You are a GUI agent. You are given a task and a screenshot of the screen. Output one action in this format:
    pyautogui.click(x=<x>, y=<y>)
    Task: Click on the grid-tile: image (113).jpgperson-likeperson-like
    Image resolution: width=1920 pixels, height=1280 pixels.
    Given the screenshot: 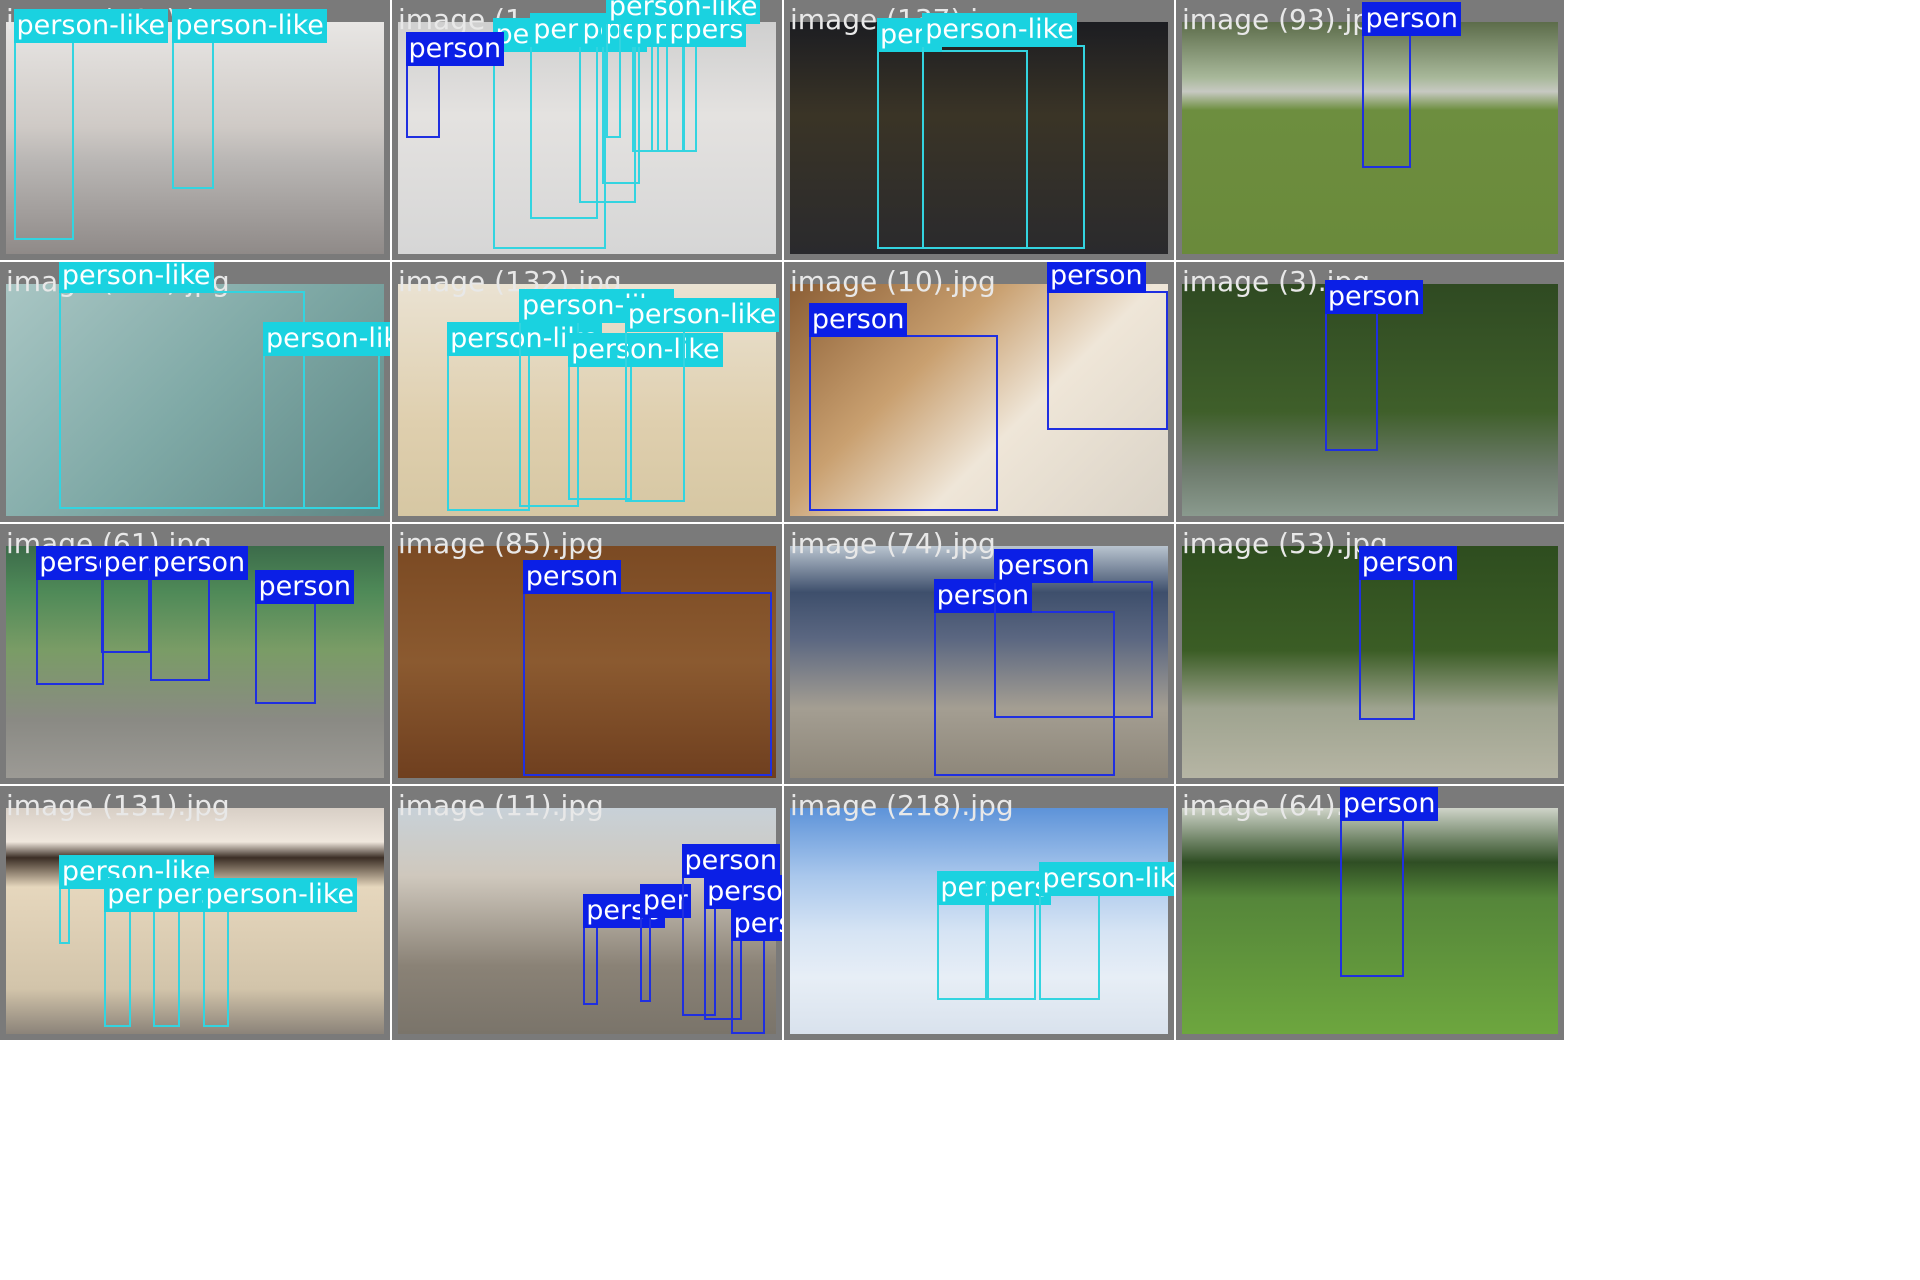 What is the action you would take?
    pyautogui.click(x=195, y=392)
    